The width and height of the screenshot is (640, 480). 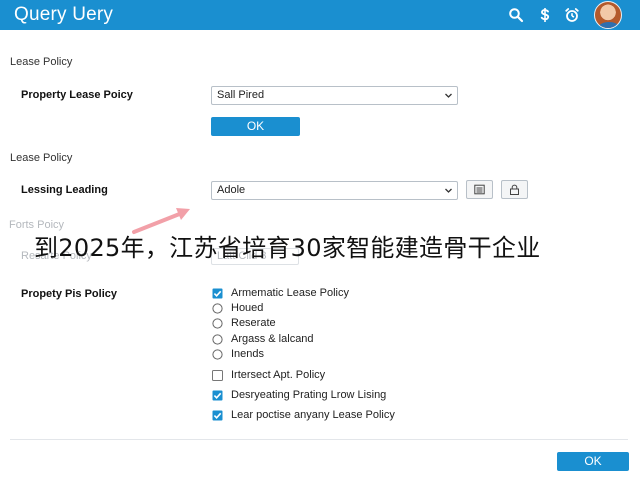 I want to click on checkbox-unchecked-icon, so click(x=217, y=375).